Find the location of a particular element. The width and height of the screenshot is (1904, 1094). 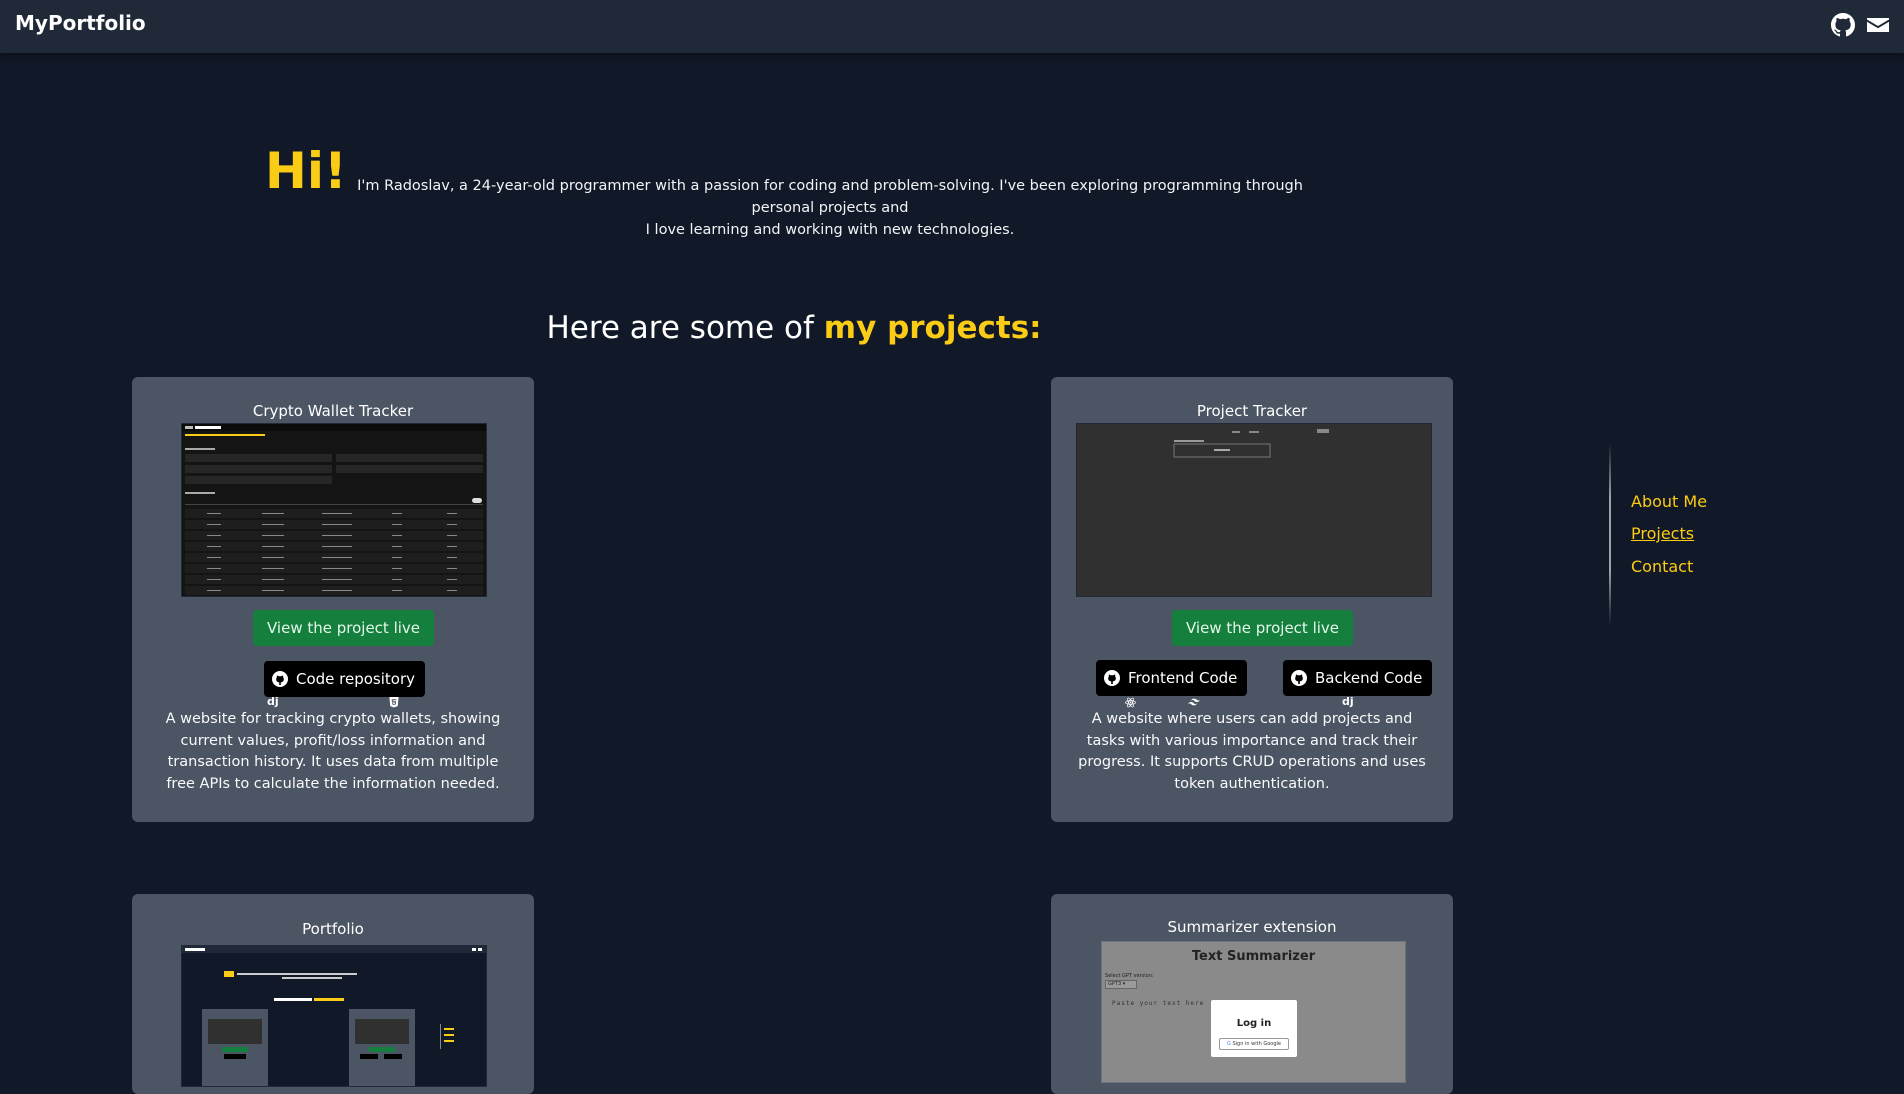

project-tracker-preview-graphic is located at coordinates (1251, 443).